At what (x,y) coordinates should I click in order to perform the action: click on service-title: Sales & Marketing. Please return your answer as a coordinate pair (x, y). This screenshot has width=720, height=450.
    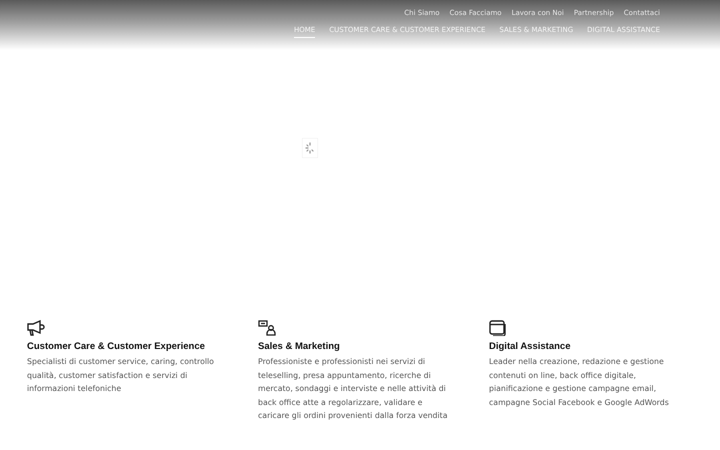
    Looking at the image, I should click on (299, 346).